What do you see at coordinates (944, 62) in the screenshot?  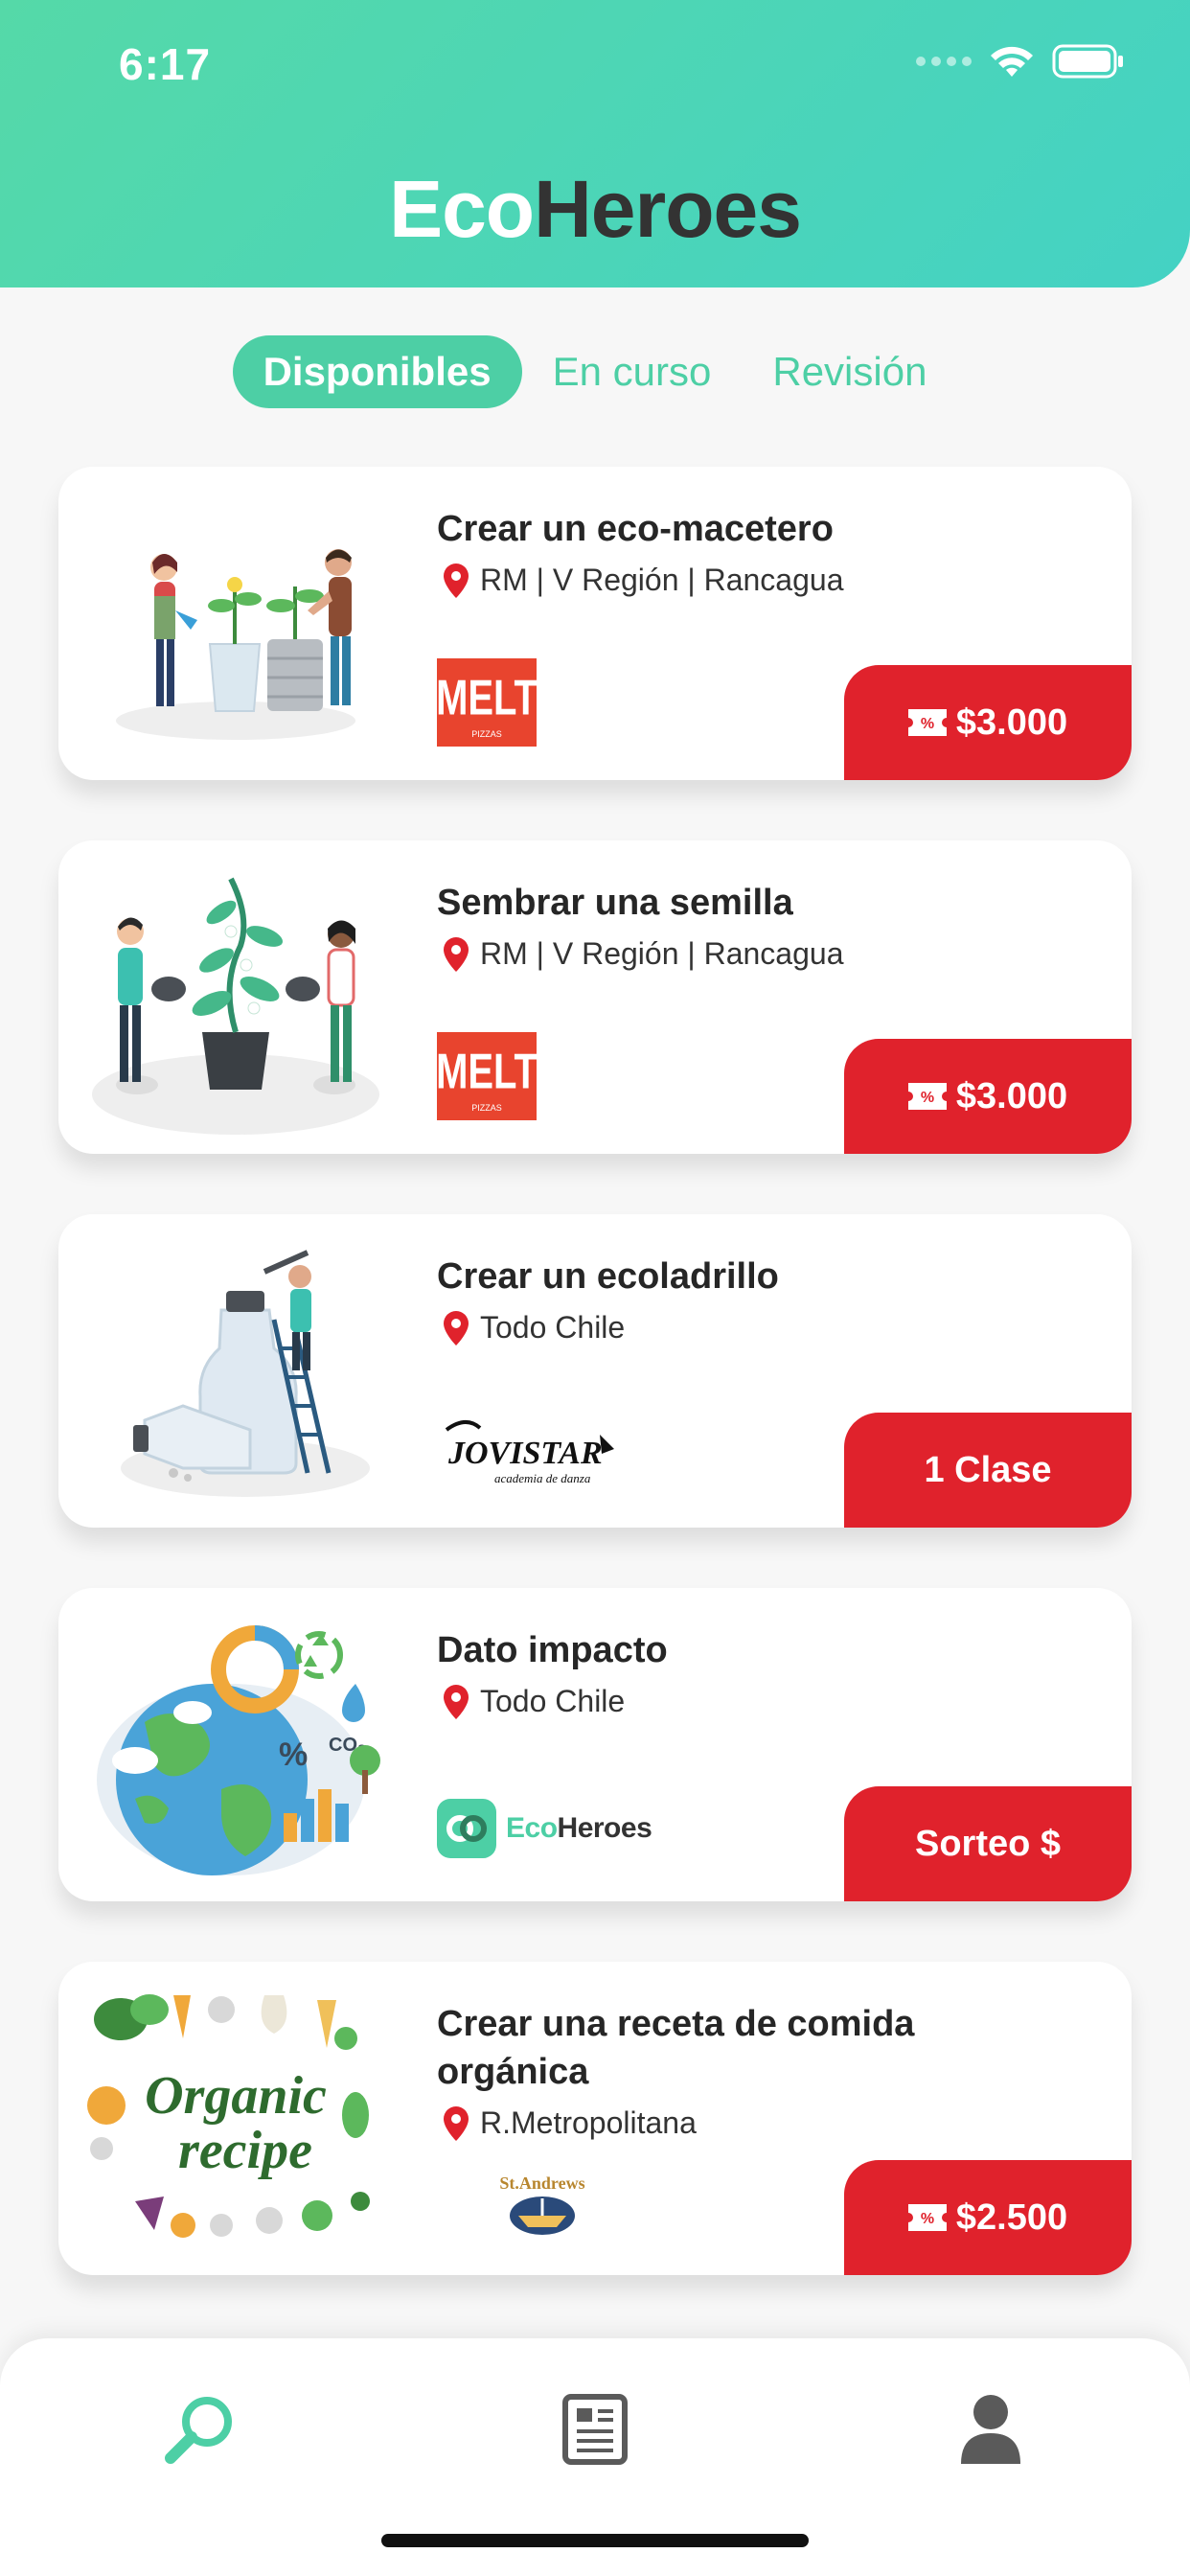 I see `signal-icon` at bounding box center [944, 62].